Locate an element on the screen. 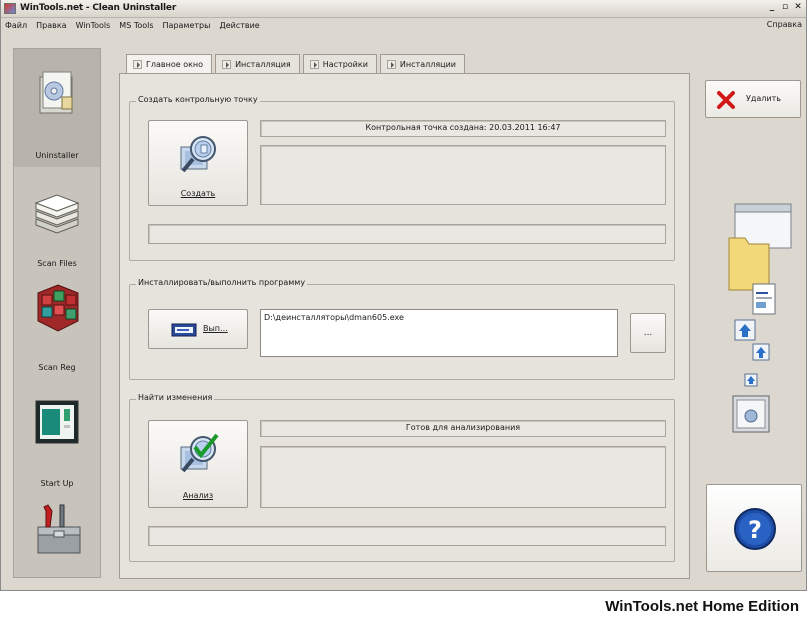 This screenshot has height=619, width=807. window-controls: _ ▫ ✕ is located at coordinates (785, 8).